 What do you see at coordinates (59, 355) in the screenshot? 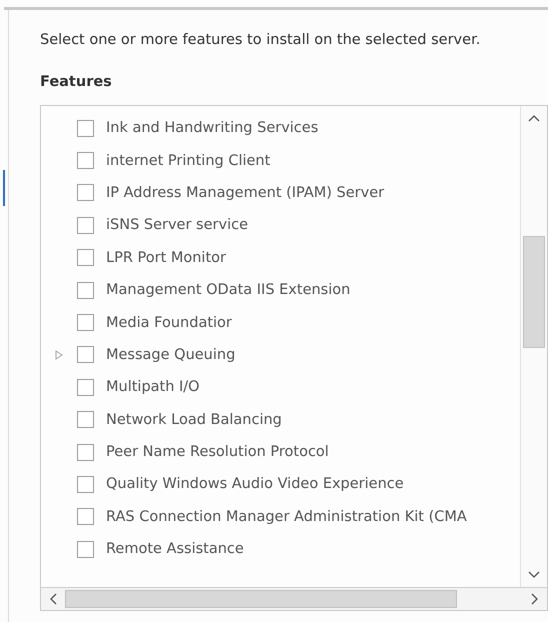
I see `expand-icon` at bounding box center [59, 355].